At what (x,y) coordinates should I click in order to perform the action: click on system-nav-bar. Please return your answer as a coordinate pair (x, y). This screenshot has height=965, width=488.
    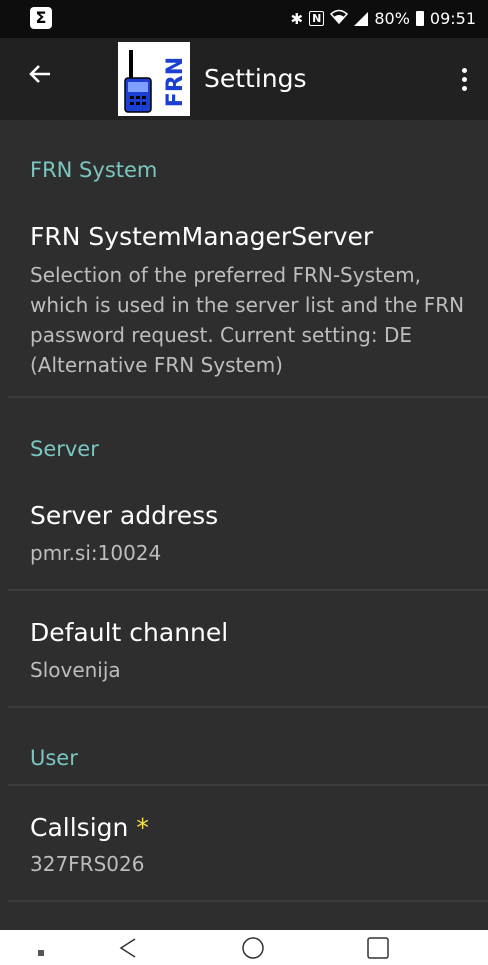
    Looking at the image, I should click on (244, 947).